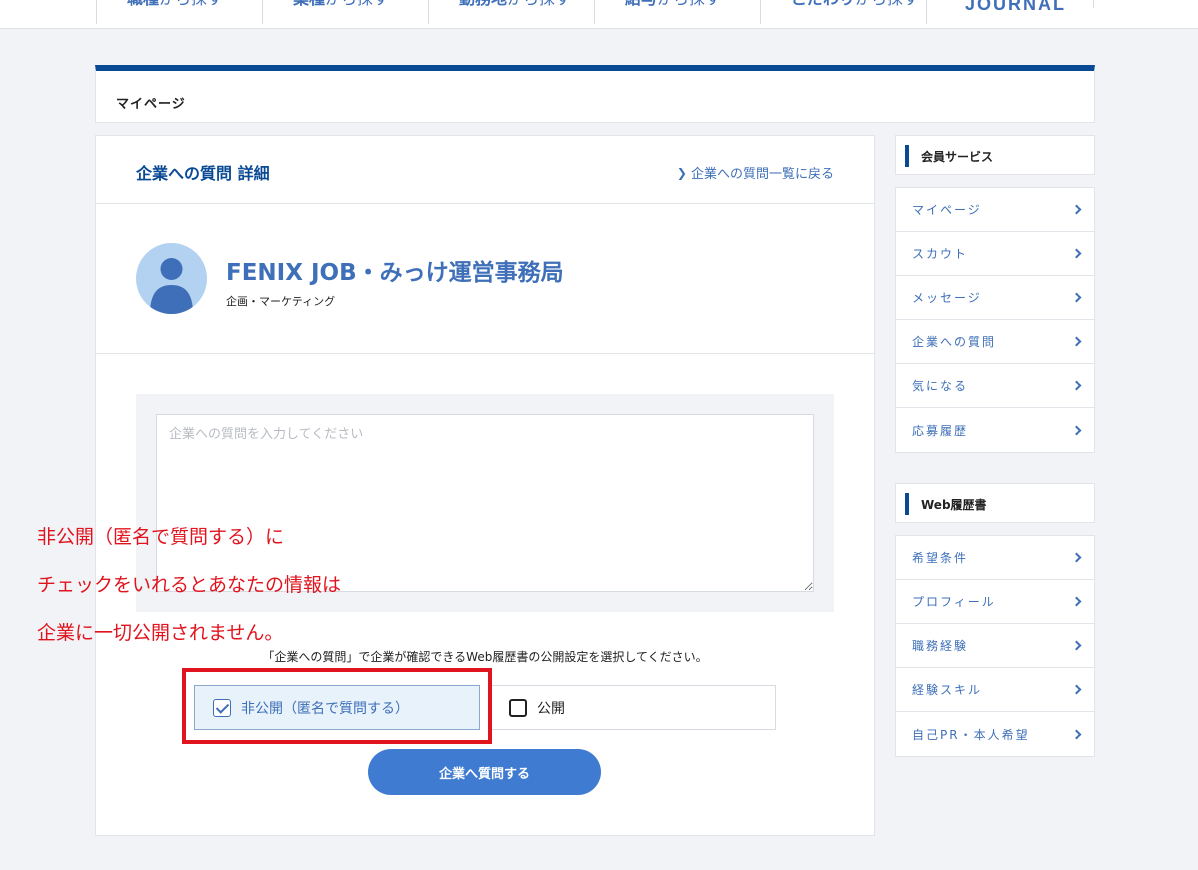 The height and width of the screenshot is (870, 1198). What do you see at coordinates (161, 537) in the screenshot?
I see `annotation-line-1: 非公開（匿名で質問する）に` at bounding box center [161, 537].